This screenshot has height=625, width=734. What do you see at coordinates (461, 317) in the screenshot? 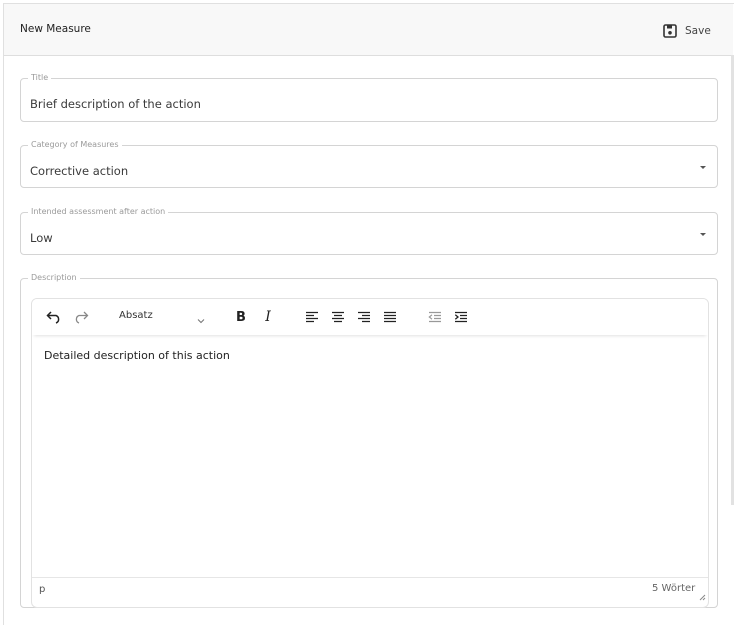
I see `indent-icon` at bounding box center [461, 317].